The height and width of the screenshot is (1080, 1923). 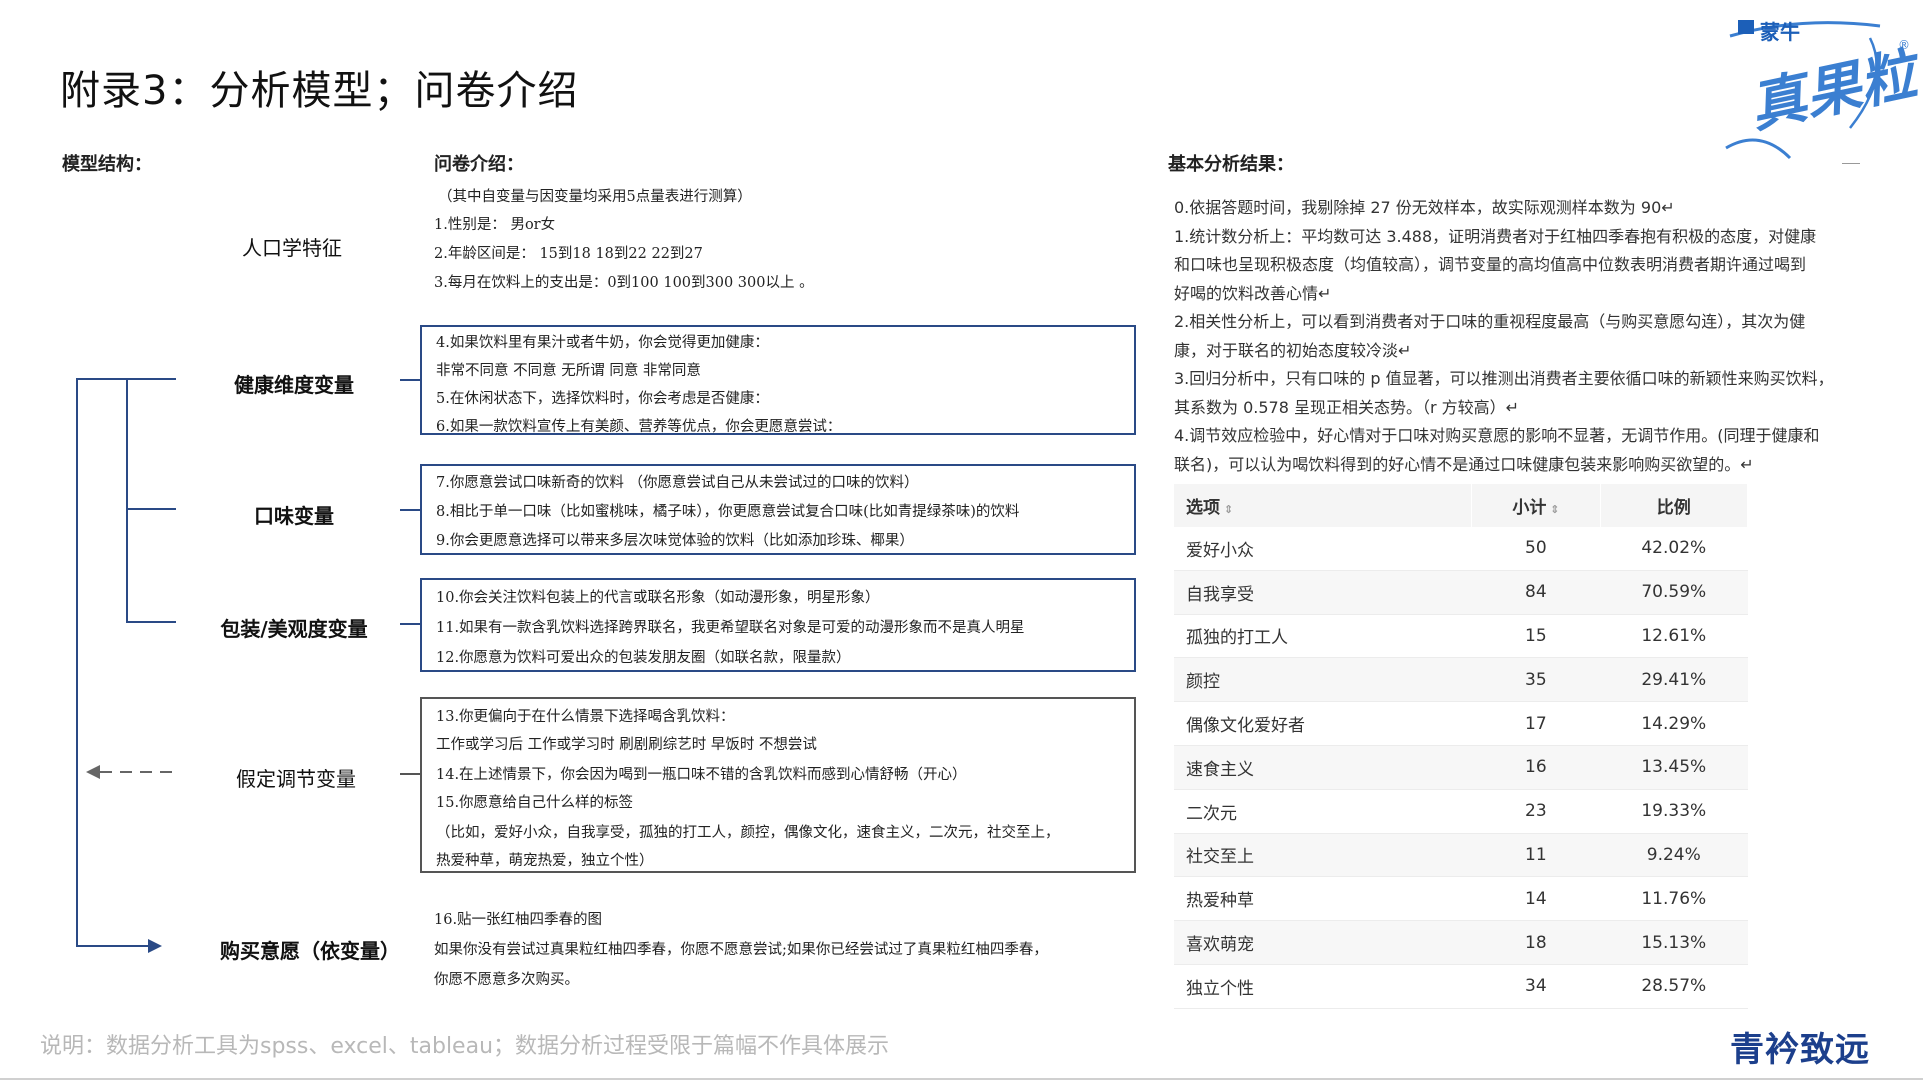 What do you see at coordinates (1529, 508) in the screenshot?
I see `column-header-label: 小计` at bounding box center [1529, 508].